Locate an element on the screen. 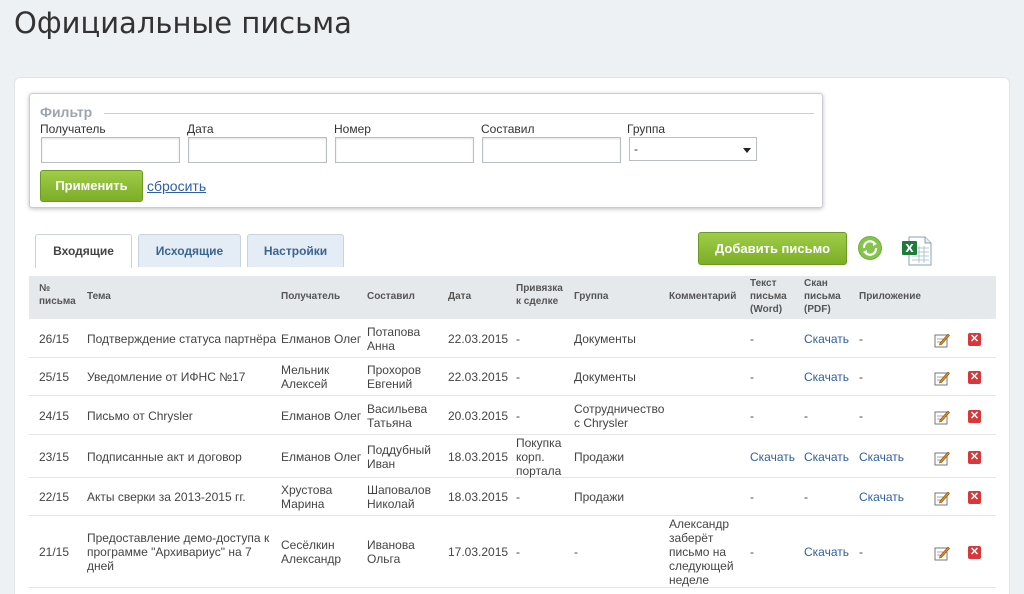  header-number-2: письма is located at coordinates (57, 301).